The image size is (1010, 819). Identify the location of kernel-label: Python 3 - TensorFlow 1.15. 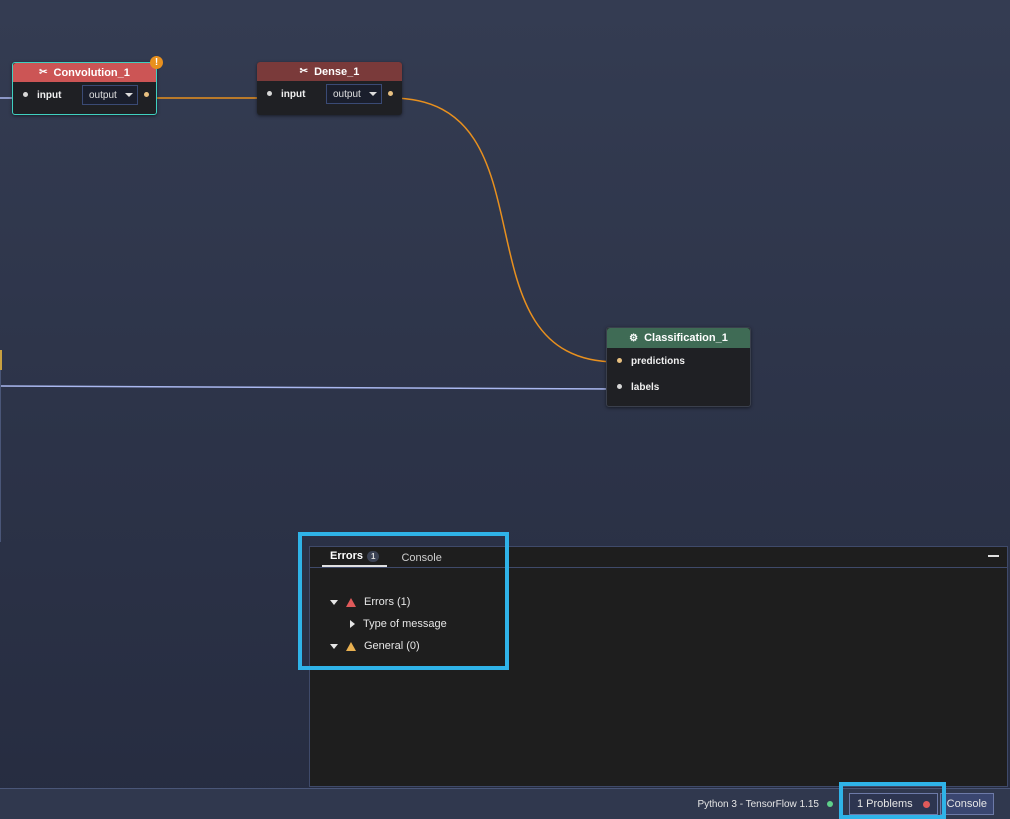
(758, 804).